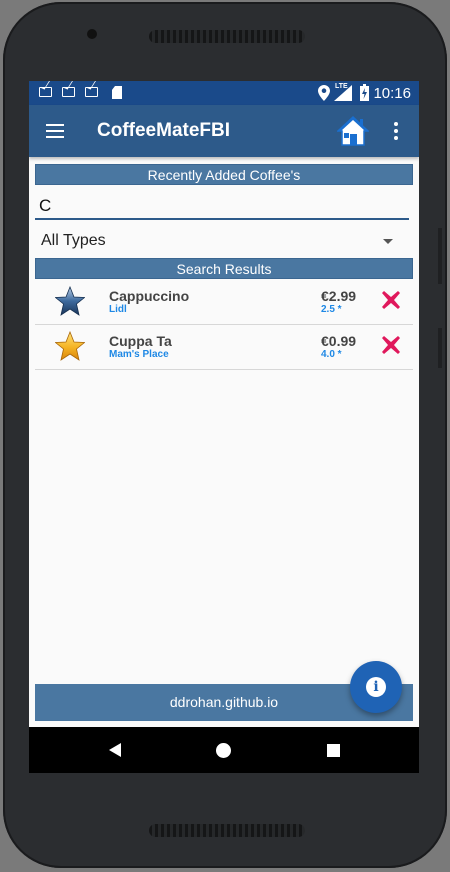  I want to click on power-button, so click(440, 348).